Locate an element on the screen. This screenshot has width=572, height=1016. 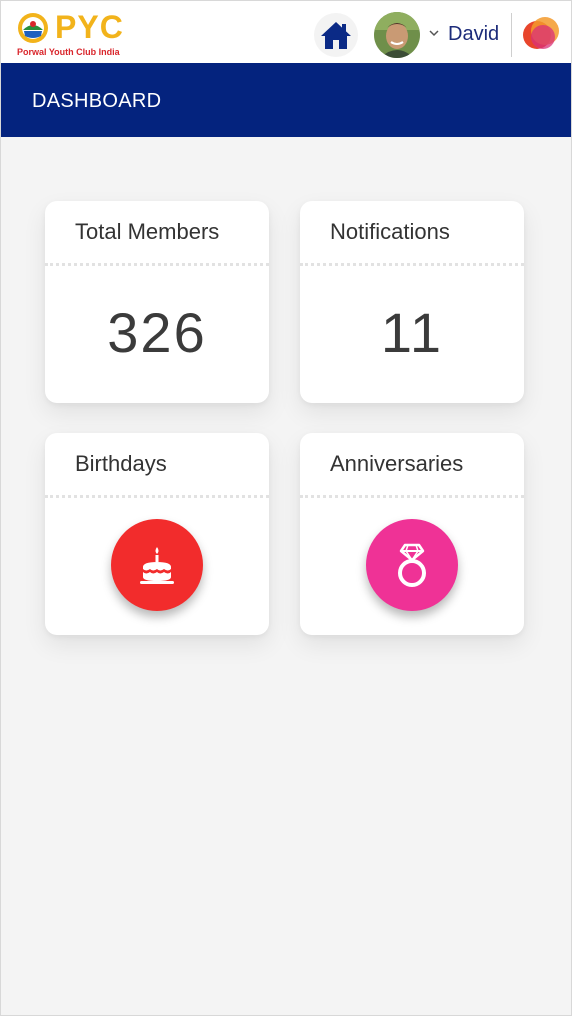
anniversaries-title: Anniversaries is located at coordinates (397, 463).